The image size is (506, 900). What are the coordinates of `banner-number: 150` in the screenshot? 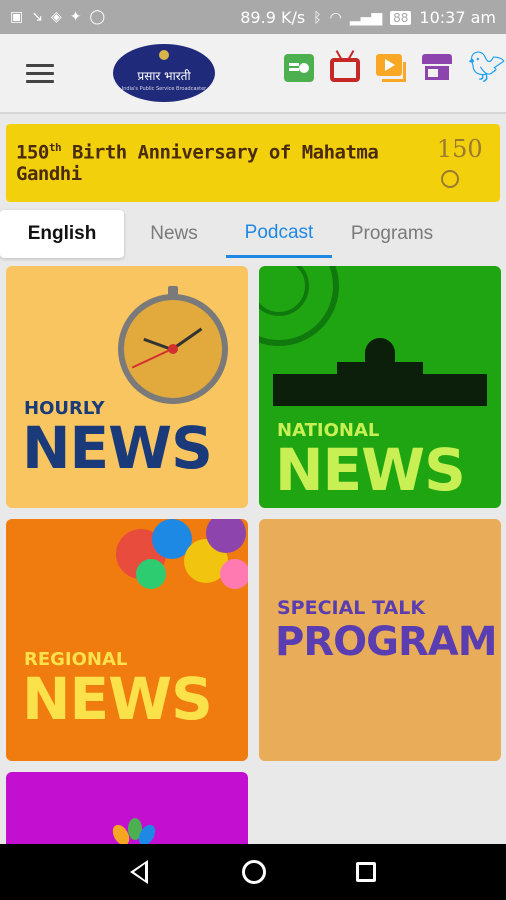 It's located at (32, 152).